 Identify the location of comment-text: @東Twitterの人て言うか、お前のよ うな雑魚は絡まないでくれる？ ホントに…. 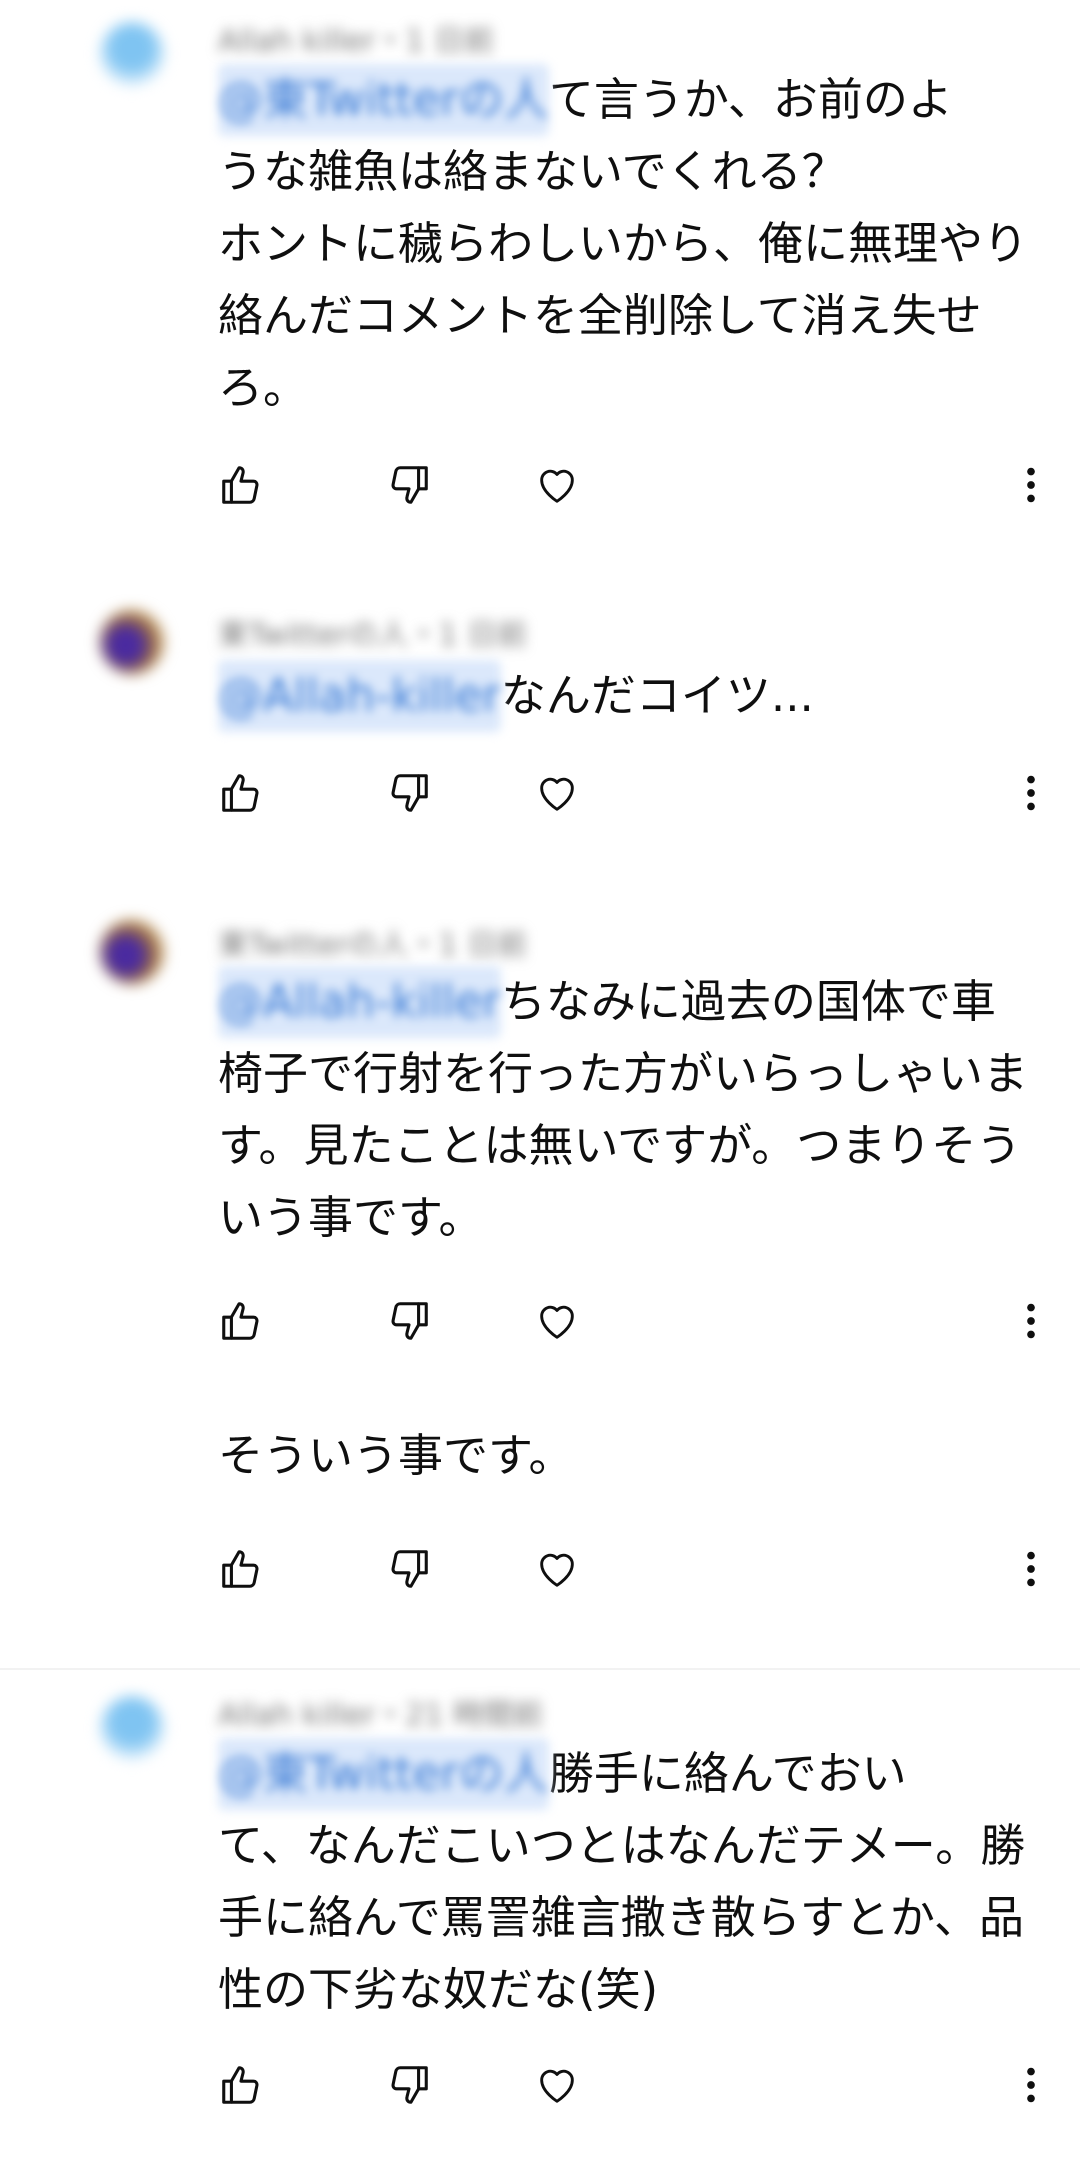
(628, 244).